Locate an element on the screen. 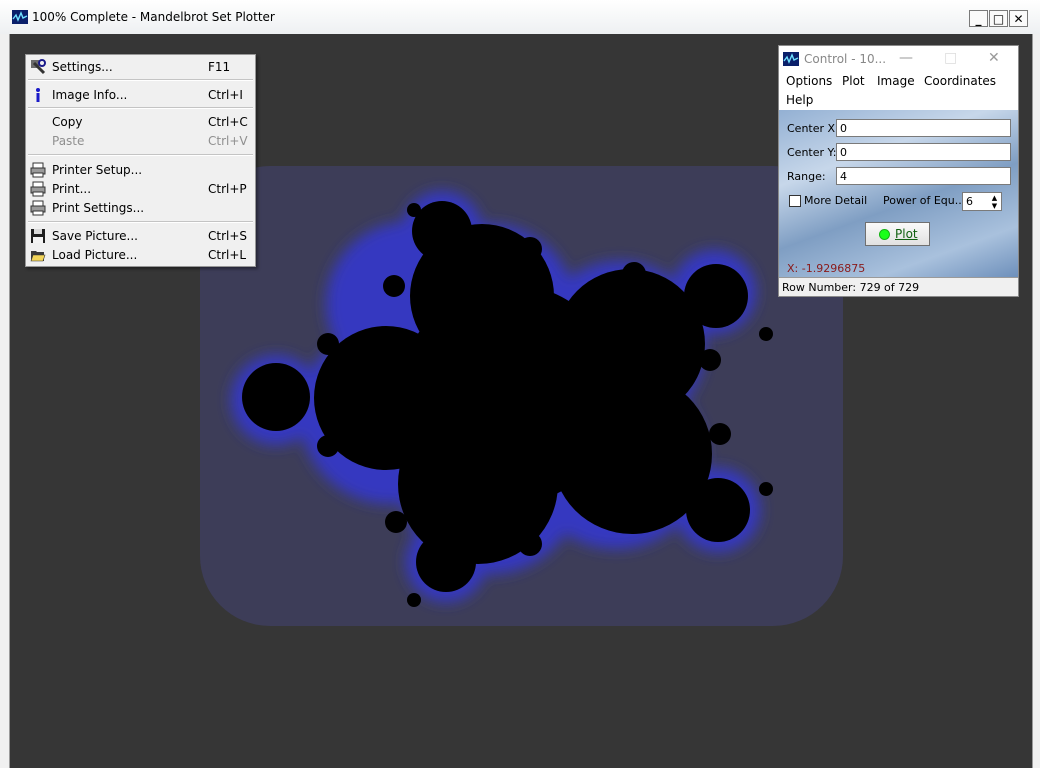  settings-wrench-icon is located at coordinates (38, 67).